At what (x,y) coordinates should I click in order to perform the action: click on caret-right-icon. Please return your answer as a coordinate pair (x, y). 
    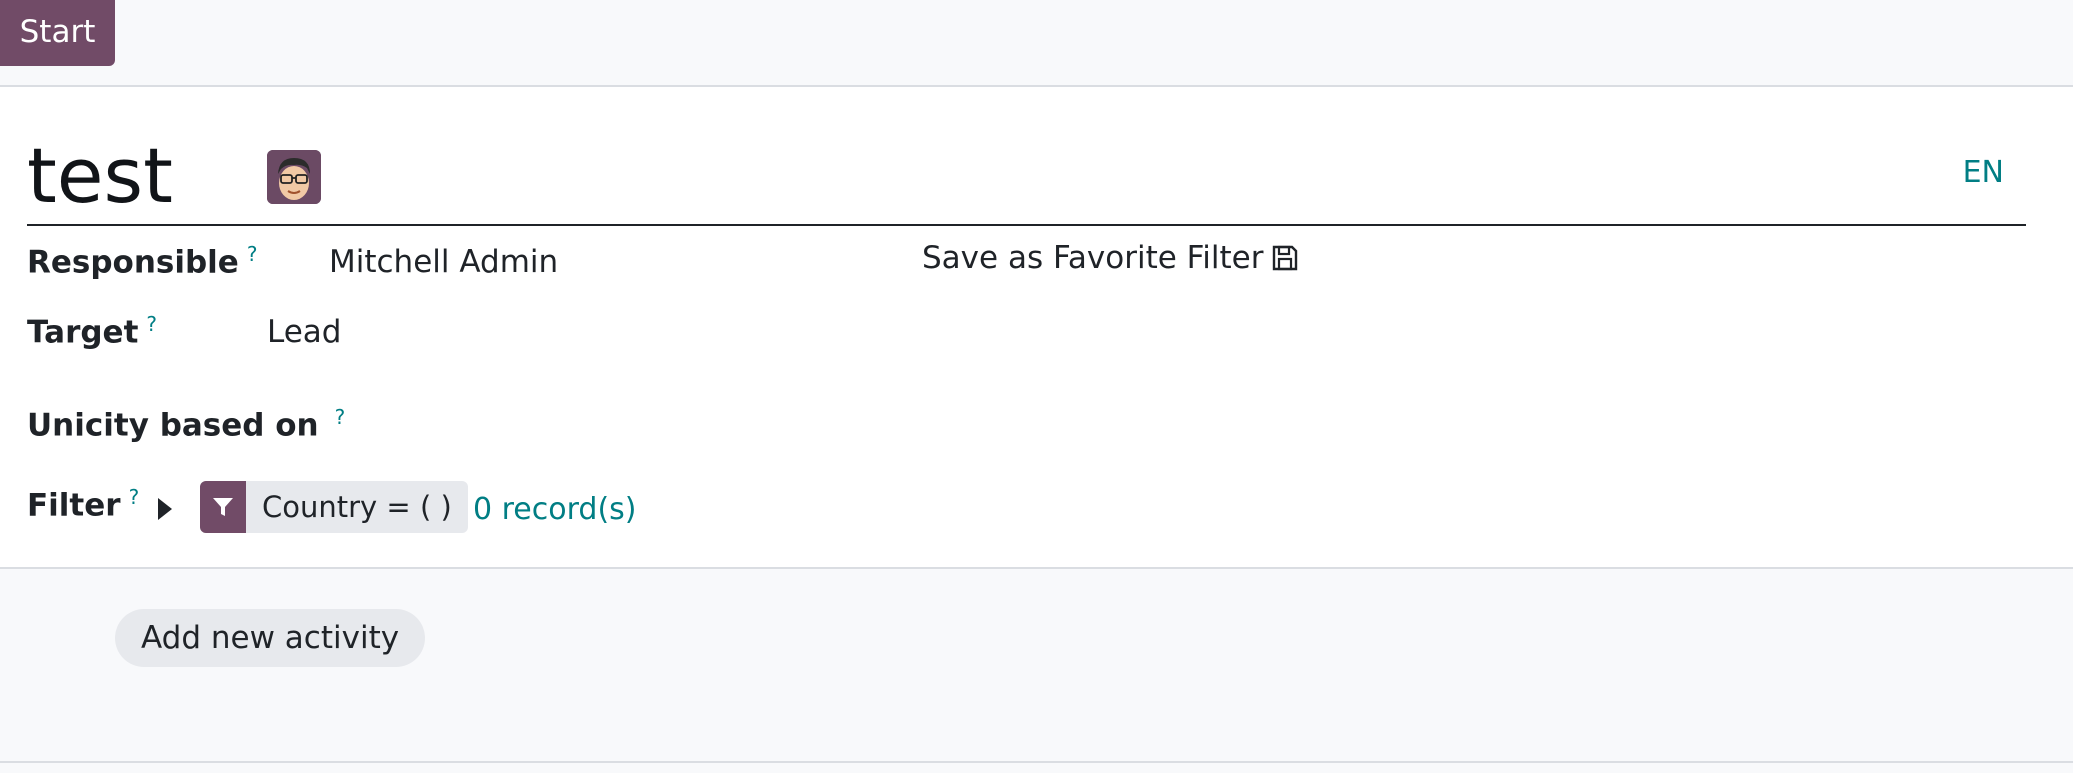
    Looking at the image, I should click on (165, 509).